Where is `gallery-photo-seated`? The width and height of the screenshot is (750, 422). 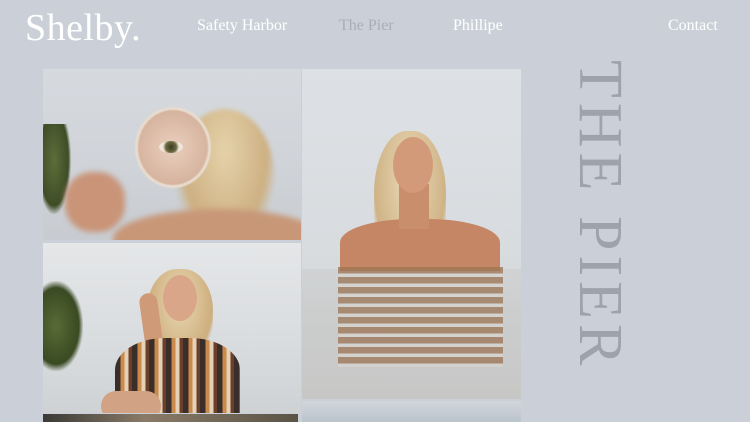 gallery-photo-seated is located at coordinates (172, 328).